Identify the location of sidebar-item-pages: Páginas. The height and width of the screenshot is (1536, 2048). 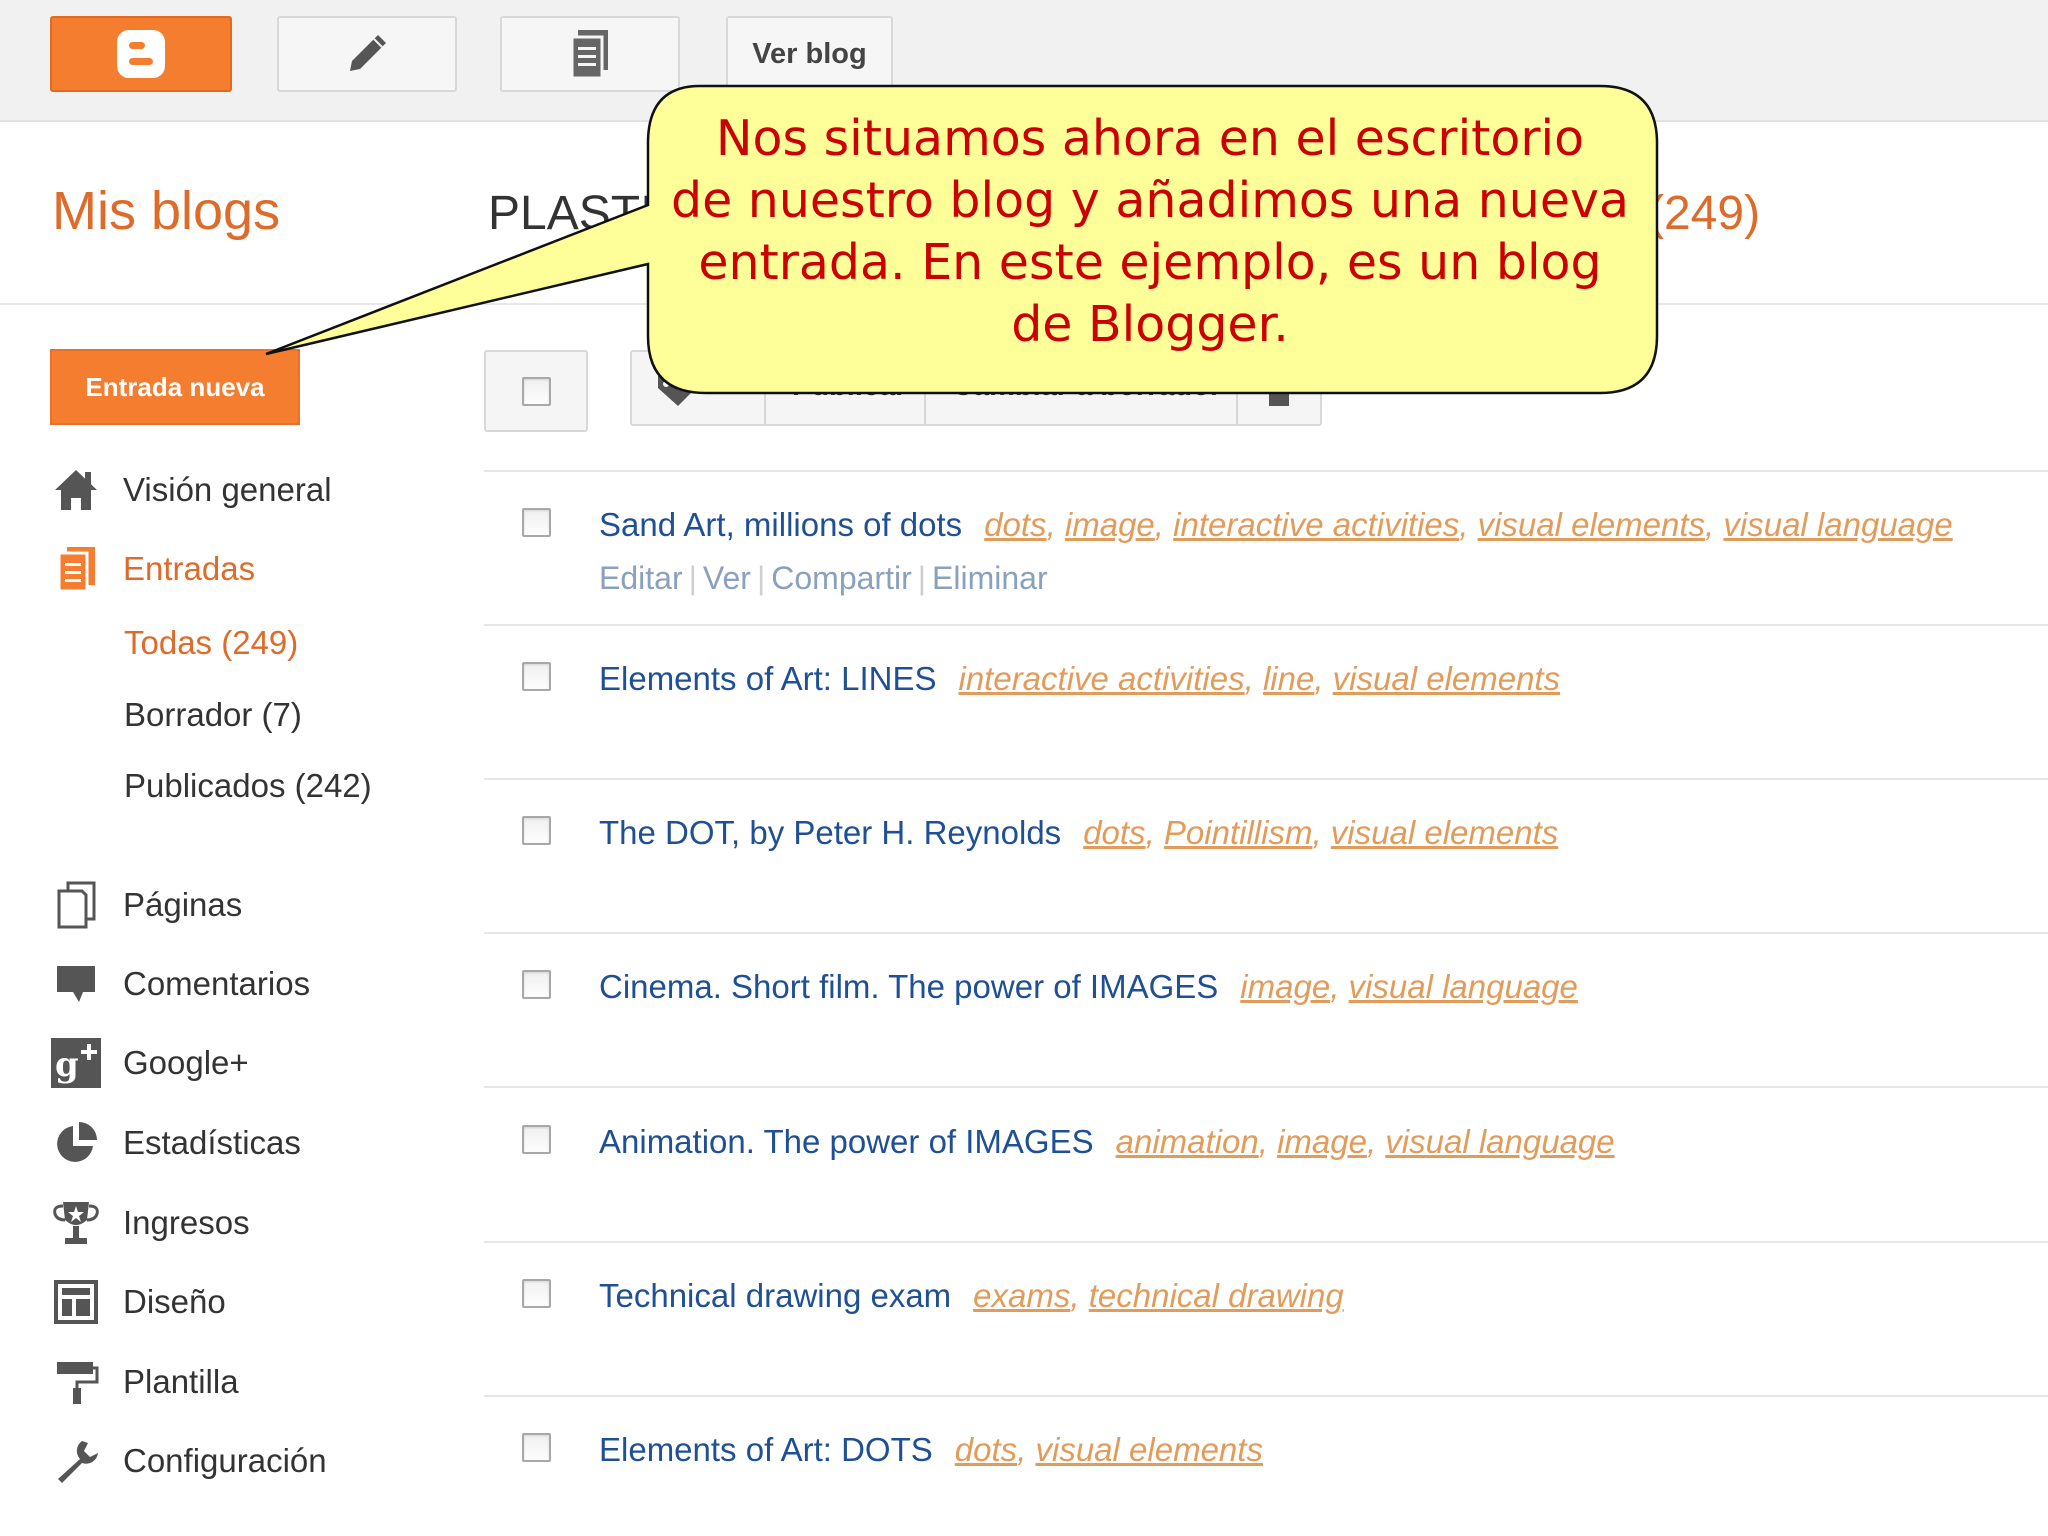
(146, 905).